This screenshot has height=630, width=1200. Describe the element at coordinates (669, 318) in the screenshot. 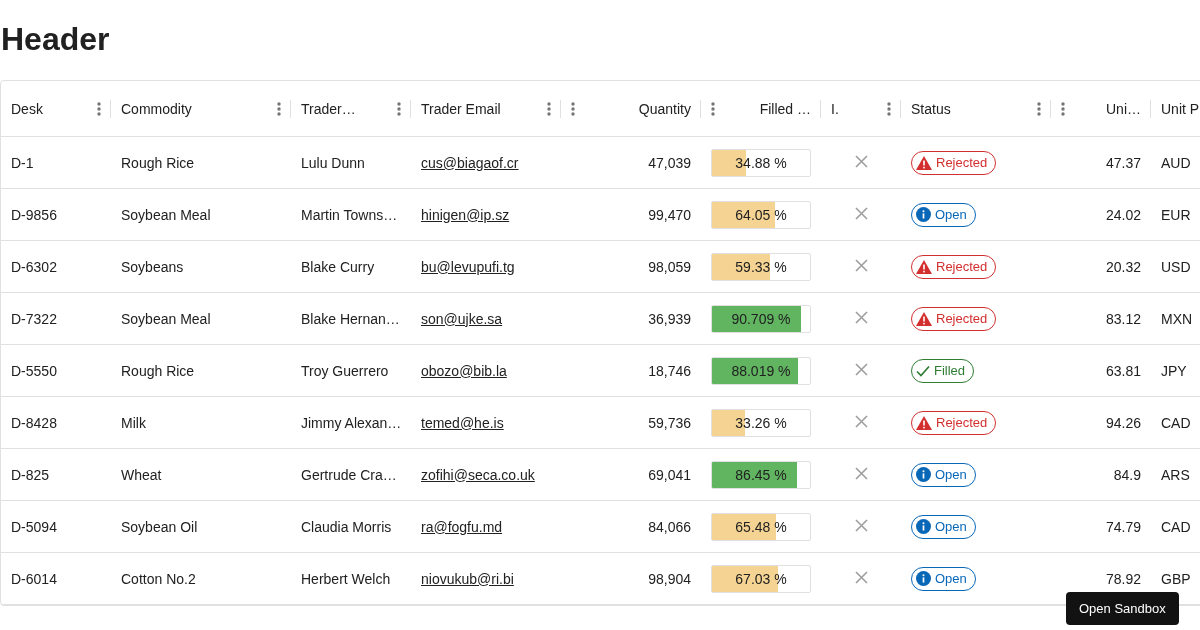

I see `quantity-cell-text: 36,939` at that location.